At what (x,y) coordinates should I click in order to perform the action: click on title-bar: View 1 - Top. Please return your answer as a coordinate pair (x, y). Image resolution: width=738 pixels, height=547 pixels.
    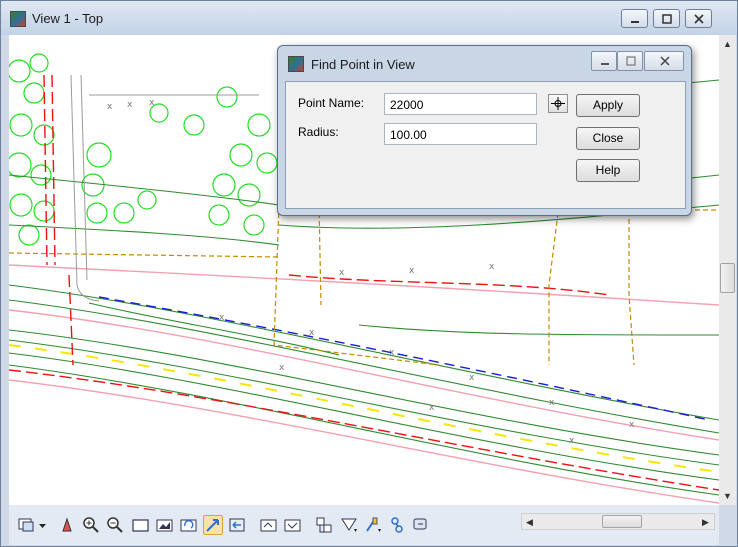
    Looking at the image, I should click on (369, 18).